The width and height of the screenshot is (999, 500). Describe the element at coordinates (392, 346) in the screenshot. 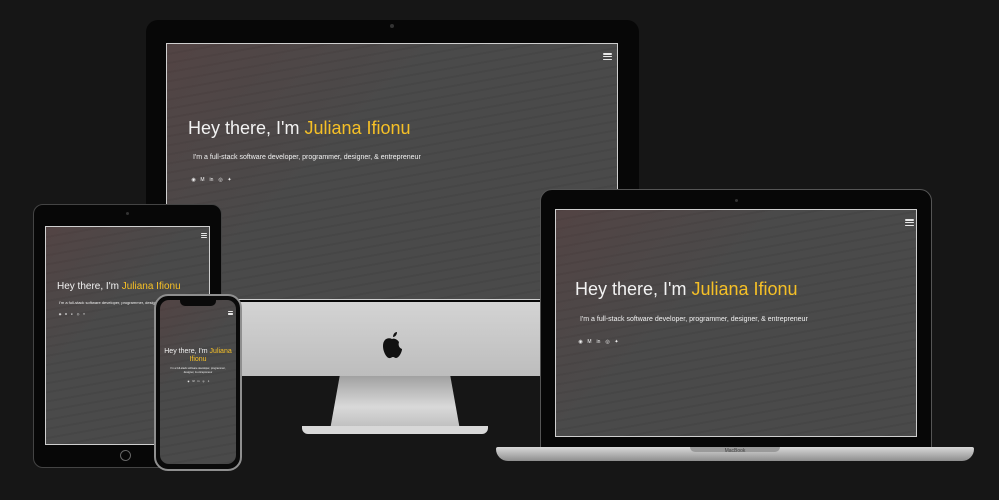

I see `apple-logo-icon` at that location.